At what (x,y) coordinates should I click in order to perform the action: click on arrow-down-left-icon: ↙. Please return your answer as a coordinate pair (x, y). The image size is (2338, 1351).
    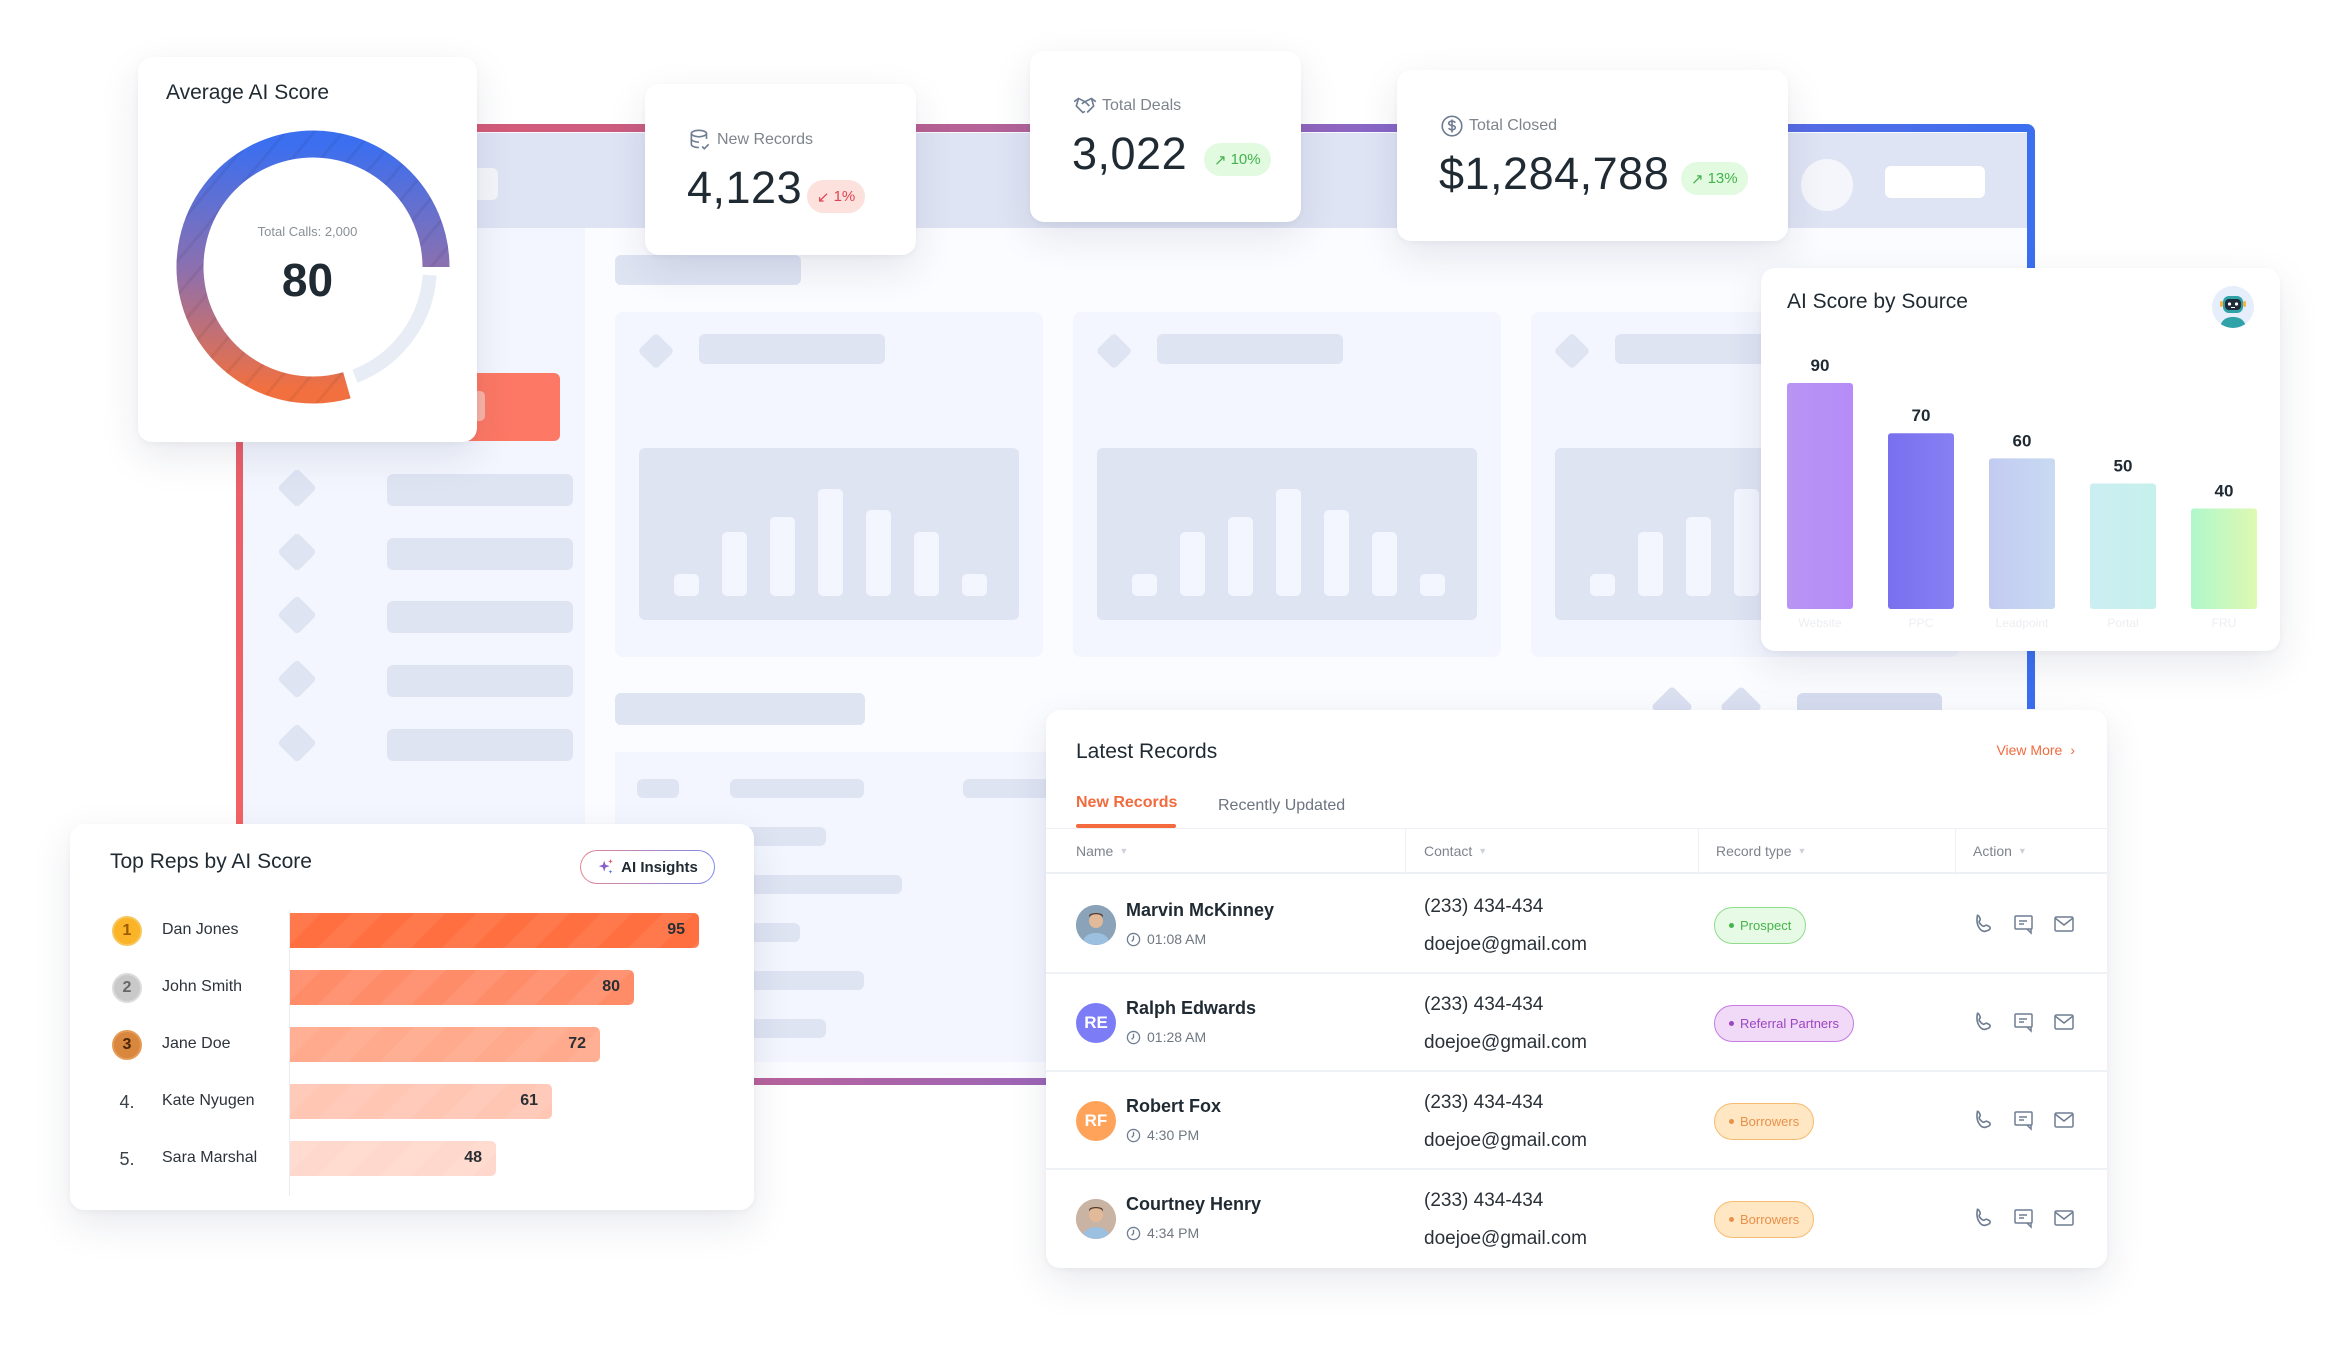
    Looking at the image, I should click on (823, 197).